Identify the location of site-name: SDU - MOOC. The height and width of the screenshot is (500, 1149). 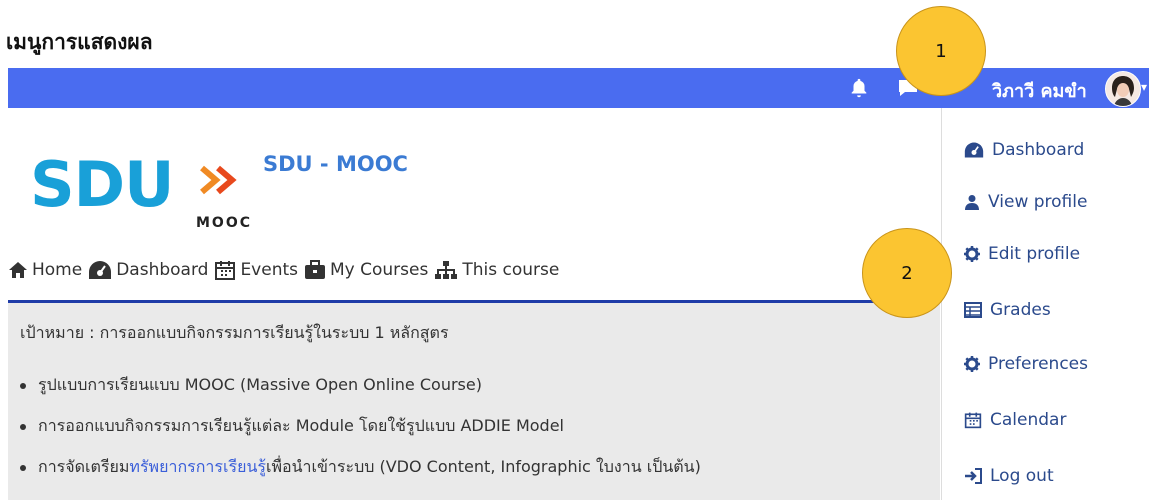
(335, 164).